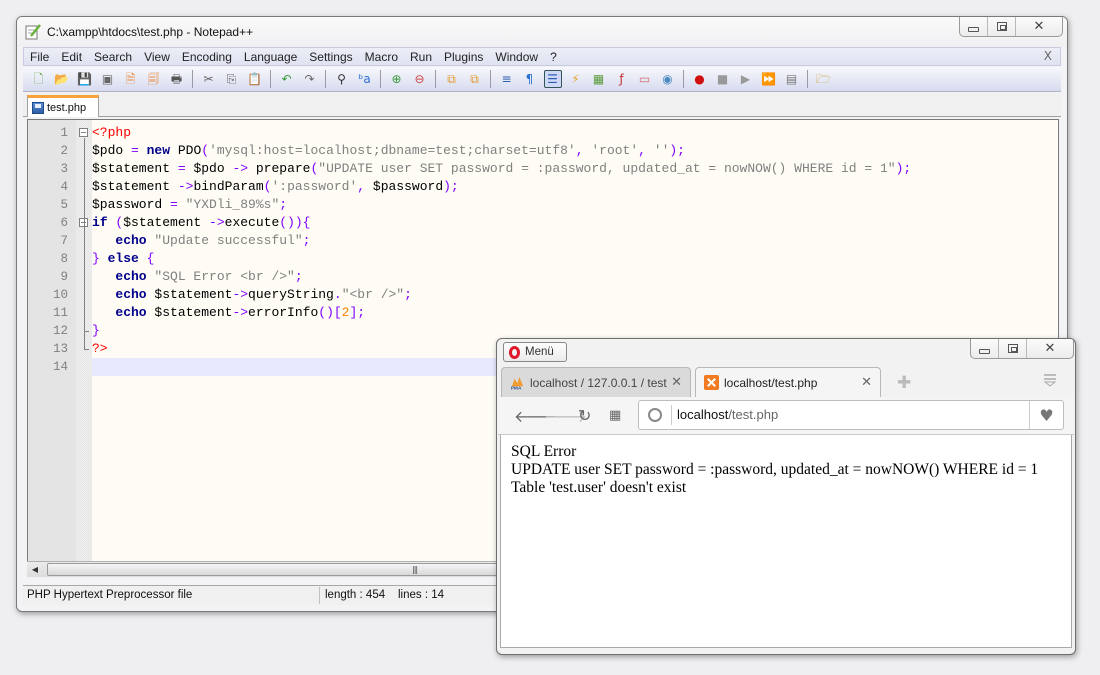 The image size is (1100, 675). Describe the element at coordinates (96, 330) in the screenshot. I see `code-token: }` at that location.